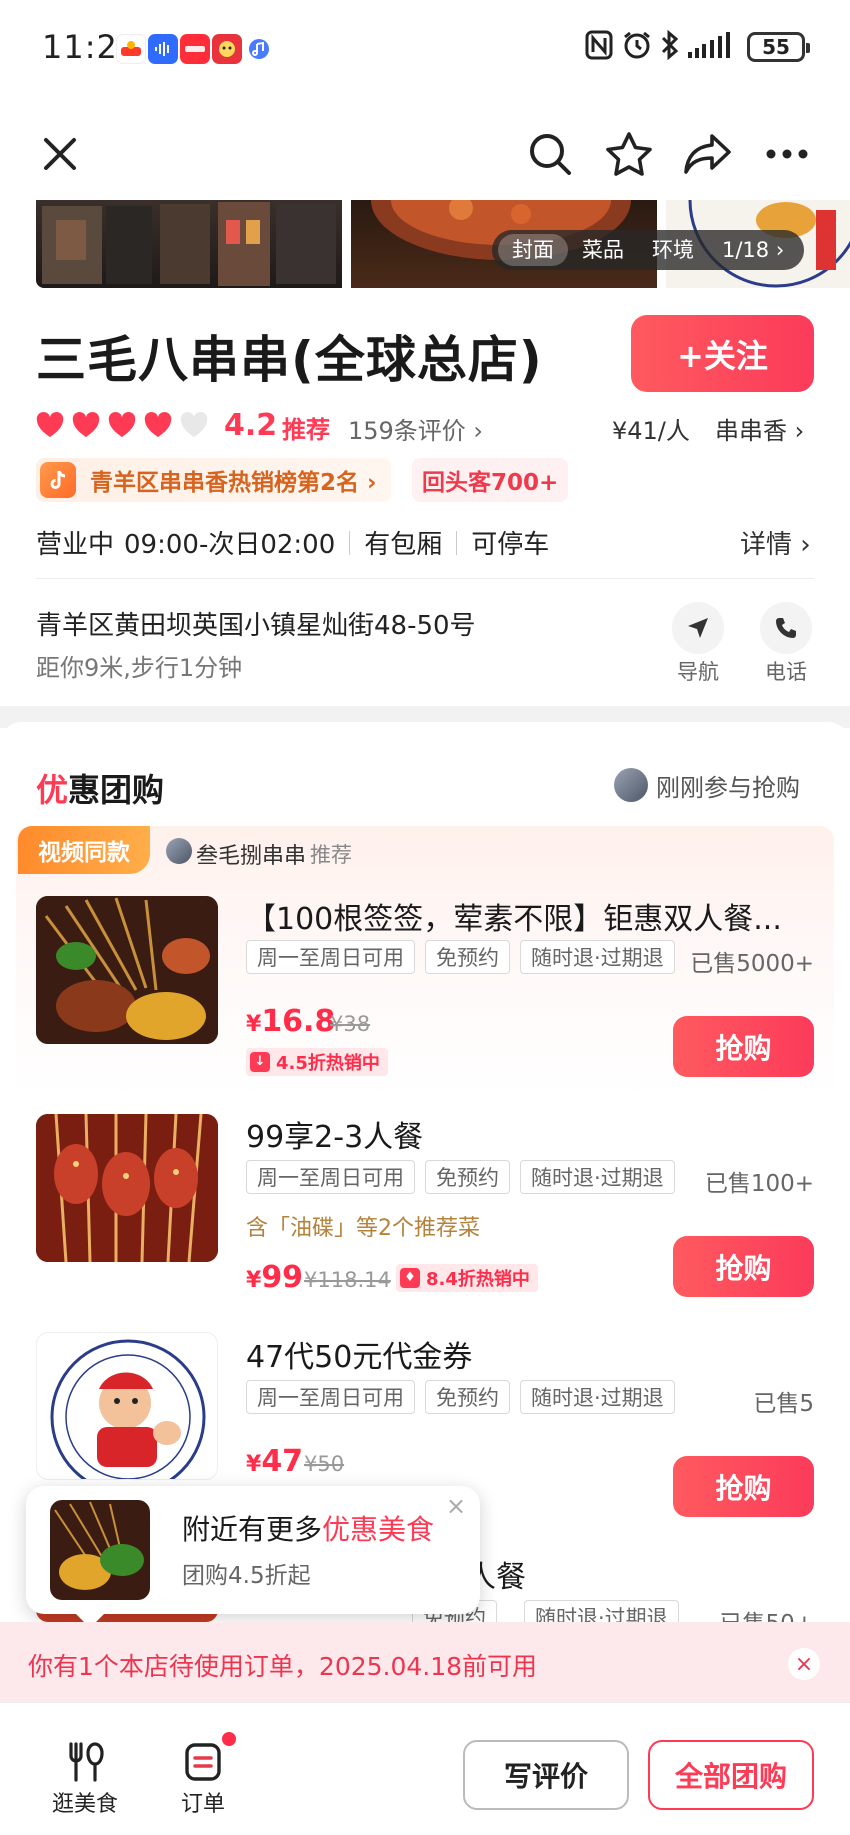 Image resolution: width=850 pixels, height=1835 pixels. What do you see at coordinates (85, 1802) in the screenshot?
I see `tab-explore-label: 逛美食` at bounding box center [85, 1802].